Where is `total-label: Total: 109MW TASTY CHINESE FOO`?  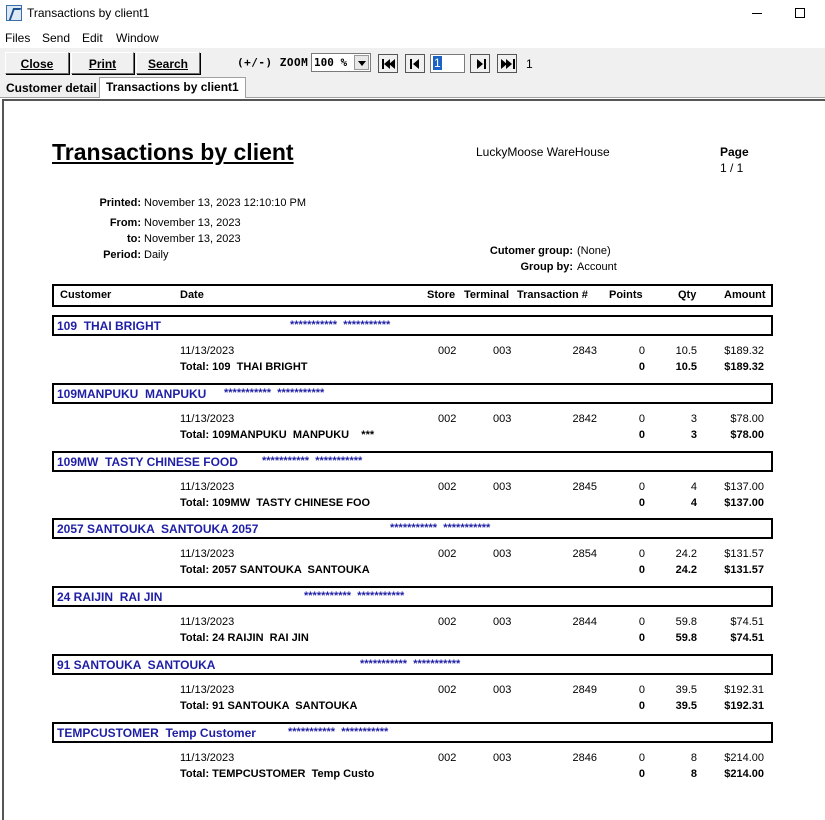 total-label: Total: 109MW TASTY CHINESE FOO is located at coordinates (275, 503).